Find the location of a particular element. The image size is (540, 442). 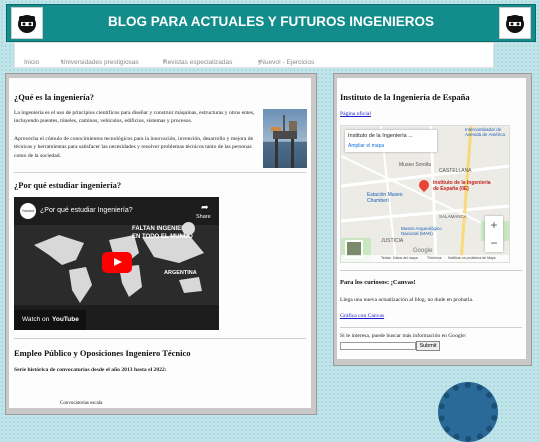

zoom-out-button: − is located at coordinates (494, 243).